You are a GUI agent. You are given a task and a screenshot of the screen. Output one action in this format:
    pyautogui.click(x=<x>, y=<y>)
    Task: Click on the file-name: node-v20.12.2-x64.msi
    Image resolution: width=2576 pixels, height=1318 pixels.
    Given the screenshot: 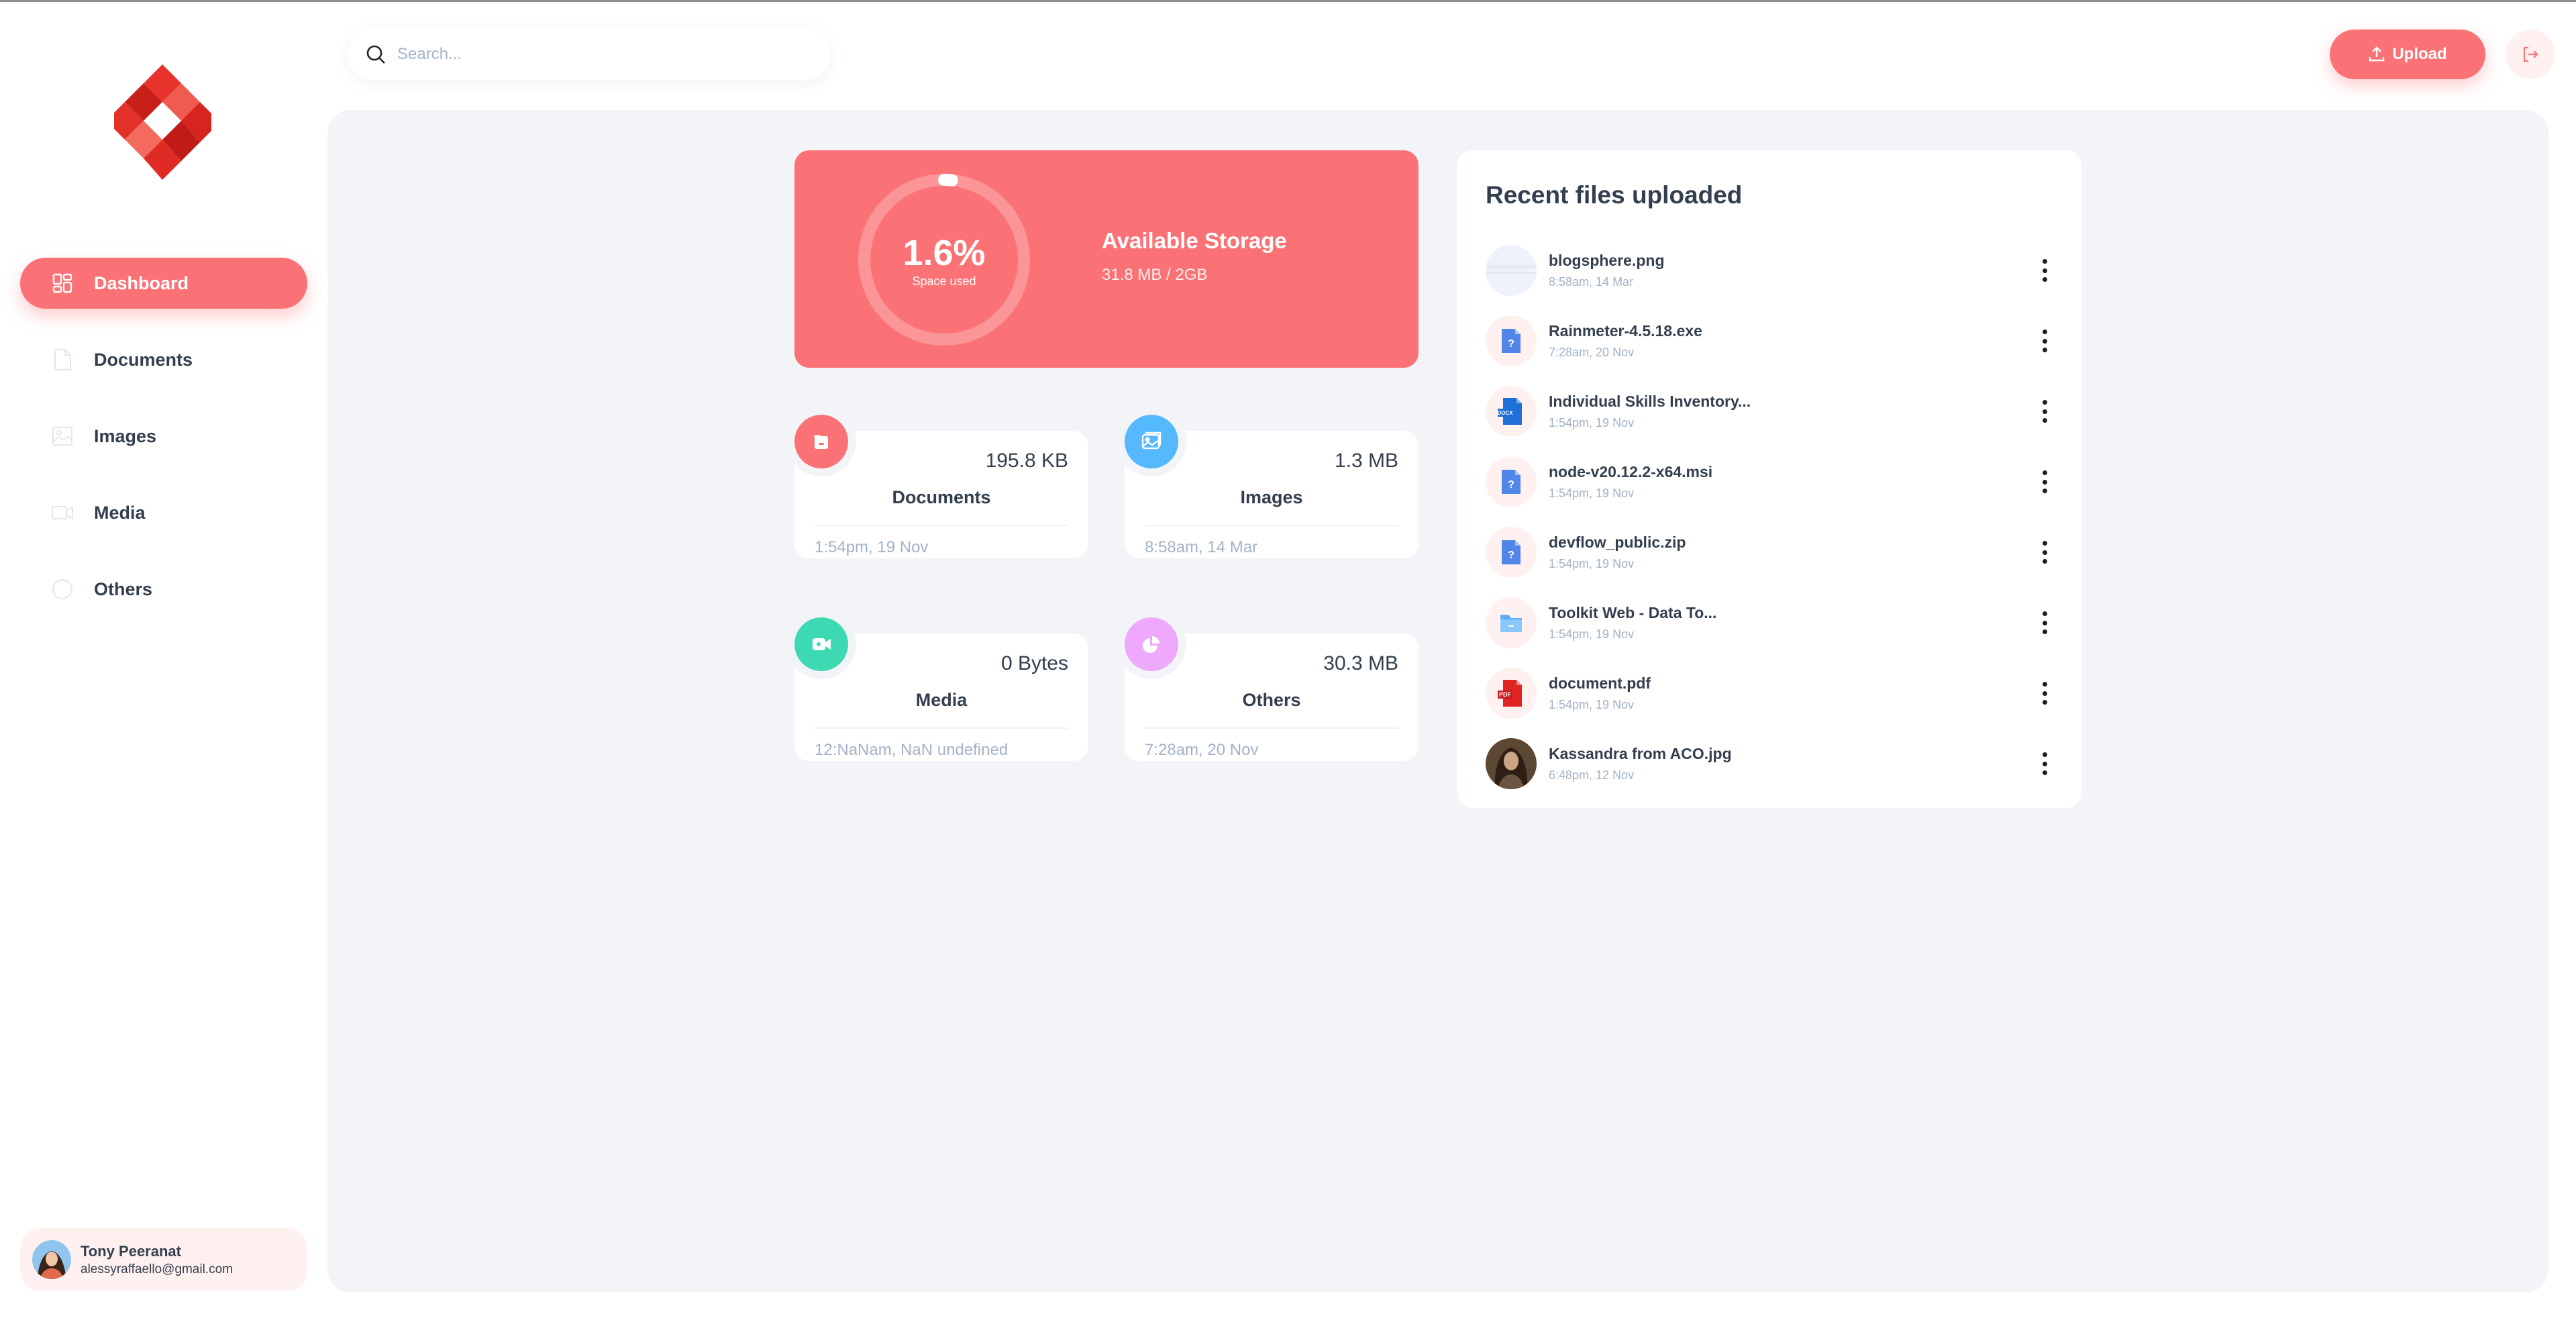 What is the action you would take?
    pyautogui.click(x=1631, y=471)
    